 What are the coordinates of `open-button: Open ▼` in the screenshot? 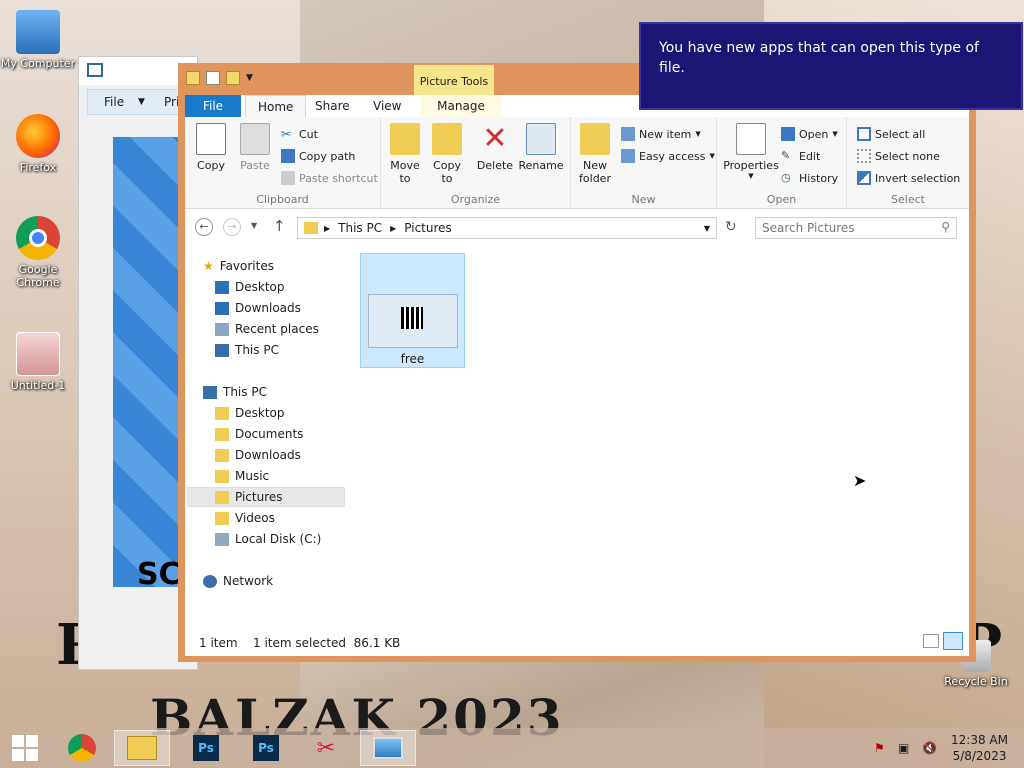 It's located at (809, 134).